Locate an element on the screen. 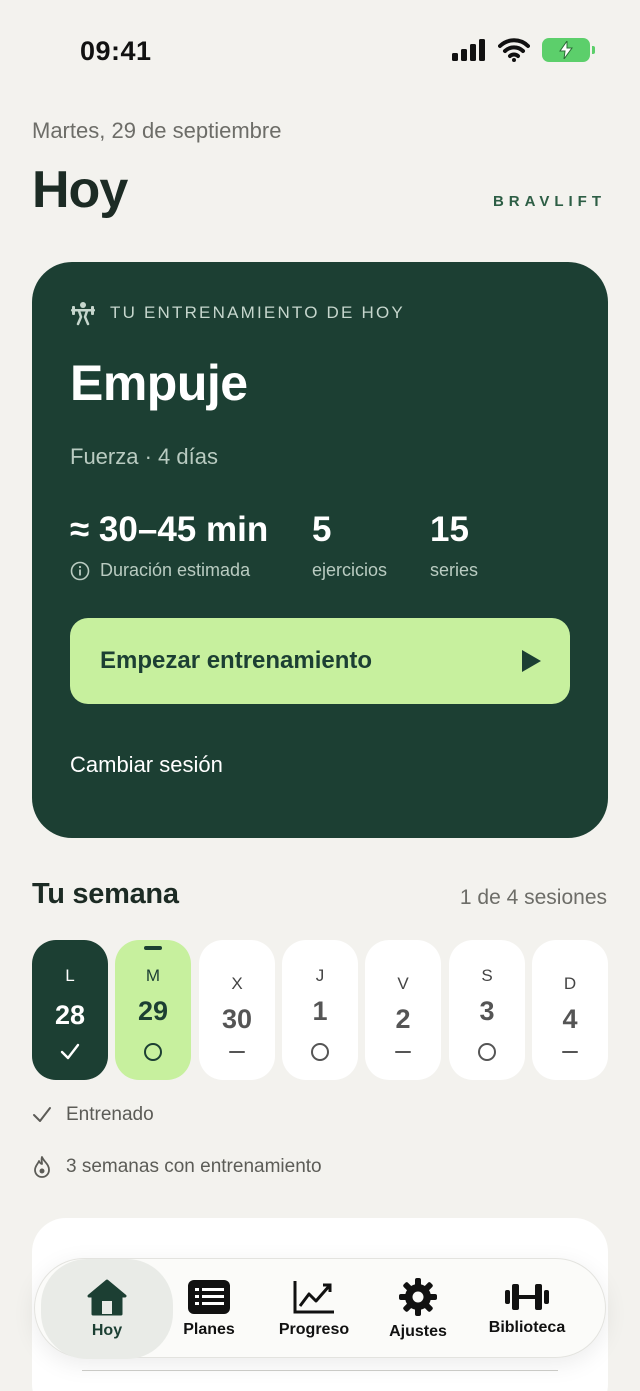  start-workout-label: Empezar entrenamiento is located at coordinates (236, 660).